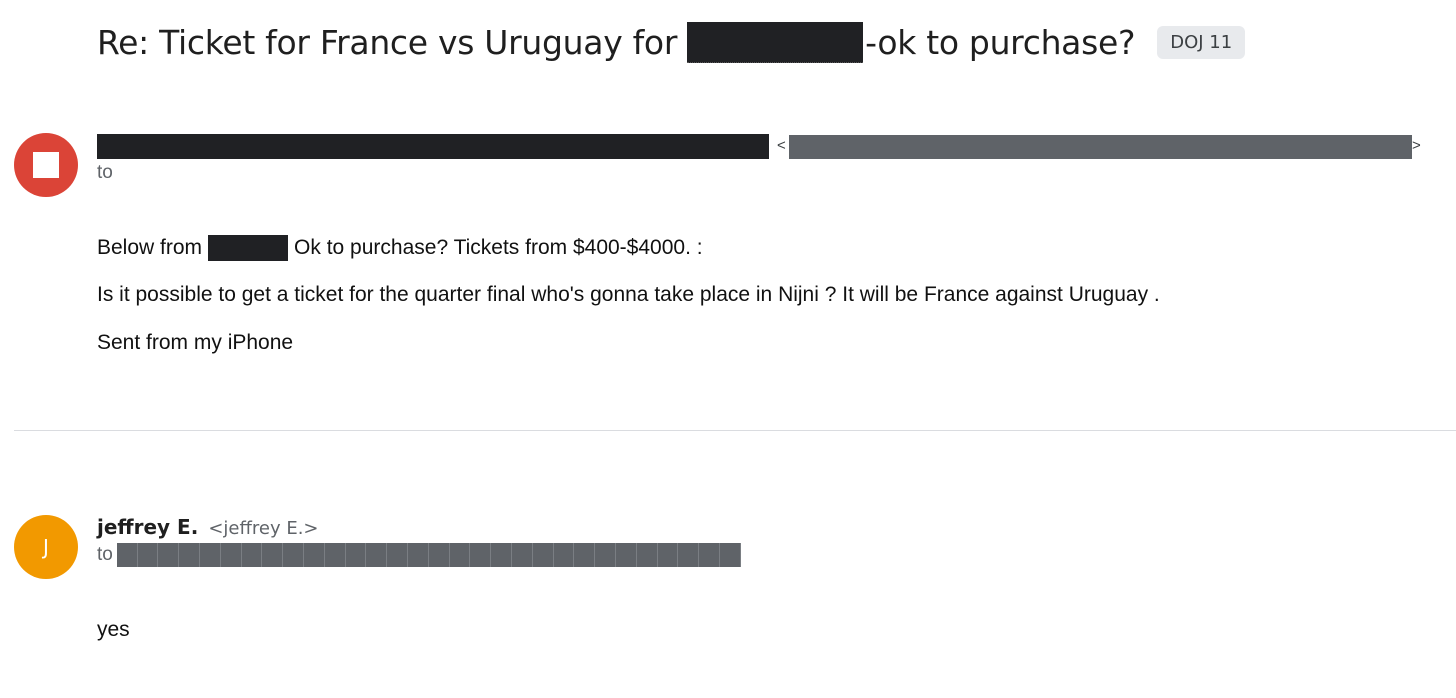 This screenshot has width=1456, height=698. What do you see at coordinates (735, 430) in the screenshot?
I see `message-divider` at bounding box center [735, 430].